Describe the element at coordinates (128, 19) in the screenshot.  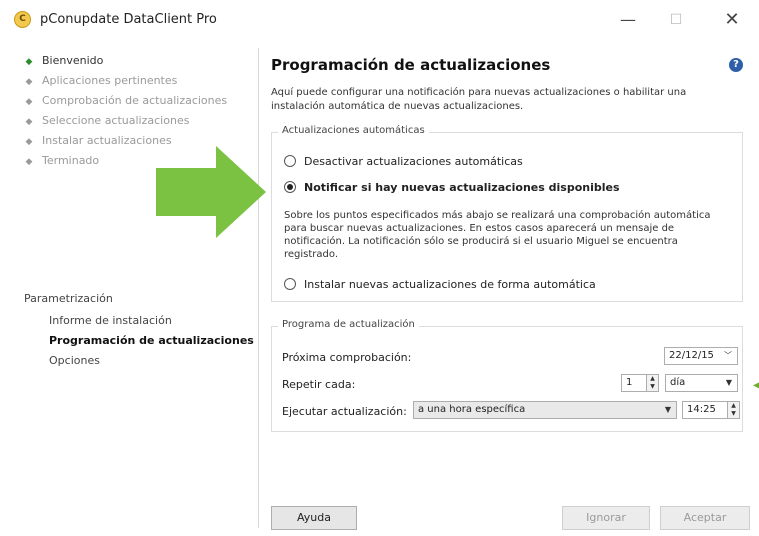
I see `window-title: pConupdate DataClient Pro` at that location.